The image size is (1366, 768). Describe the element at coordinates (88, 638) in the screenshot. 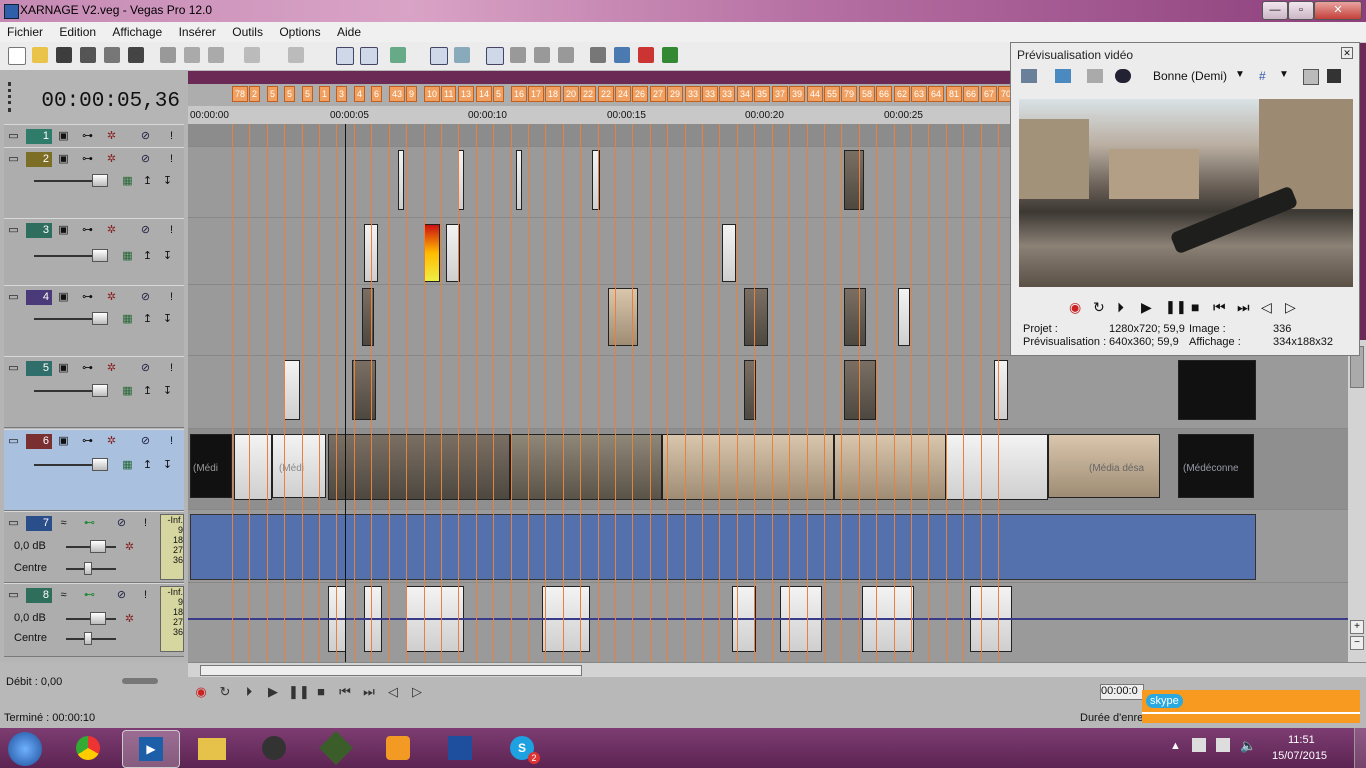

I see `pan-knob` at that location.